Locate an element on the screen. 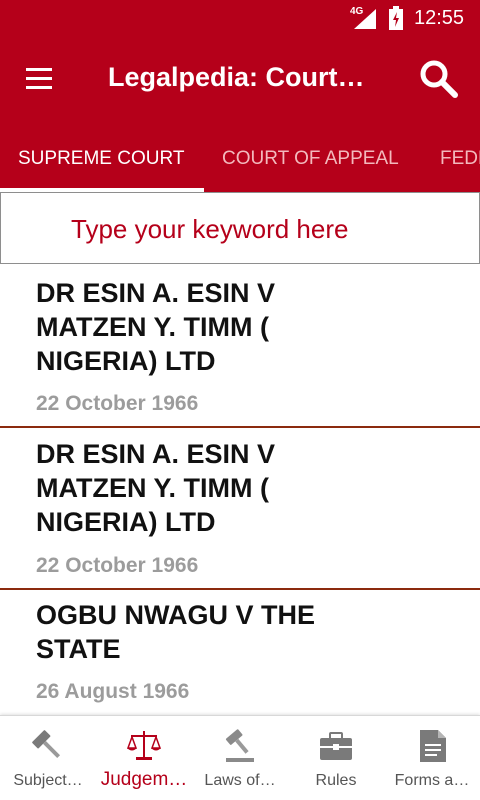 The image size is (480, 800). briefcase-icon is located at coordinates (336, 746).